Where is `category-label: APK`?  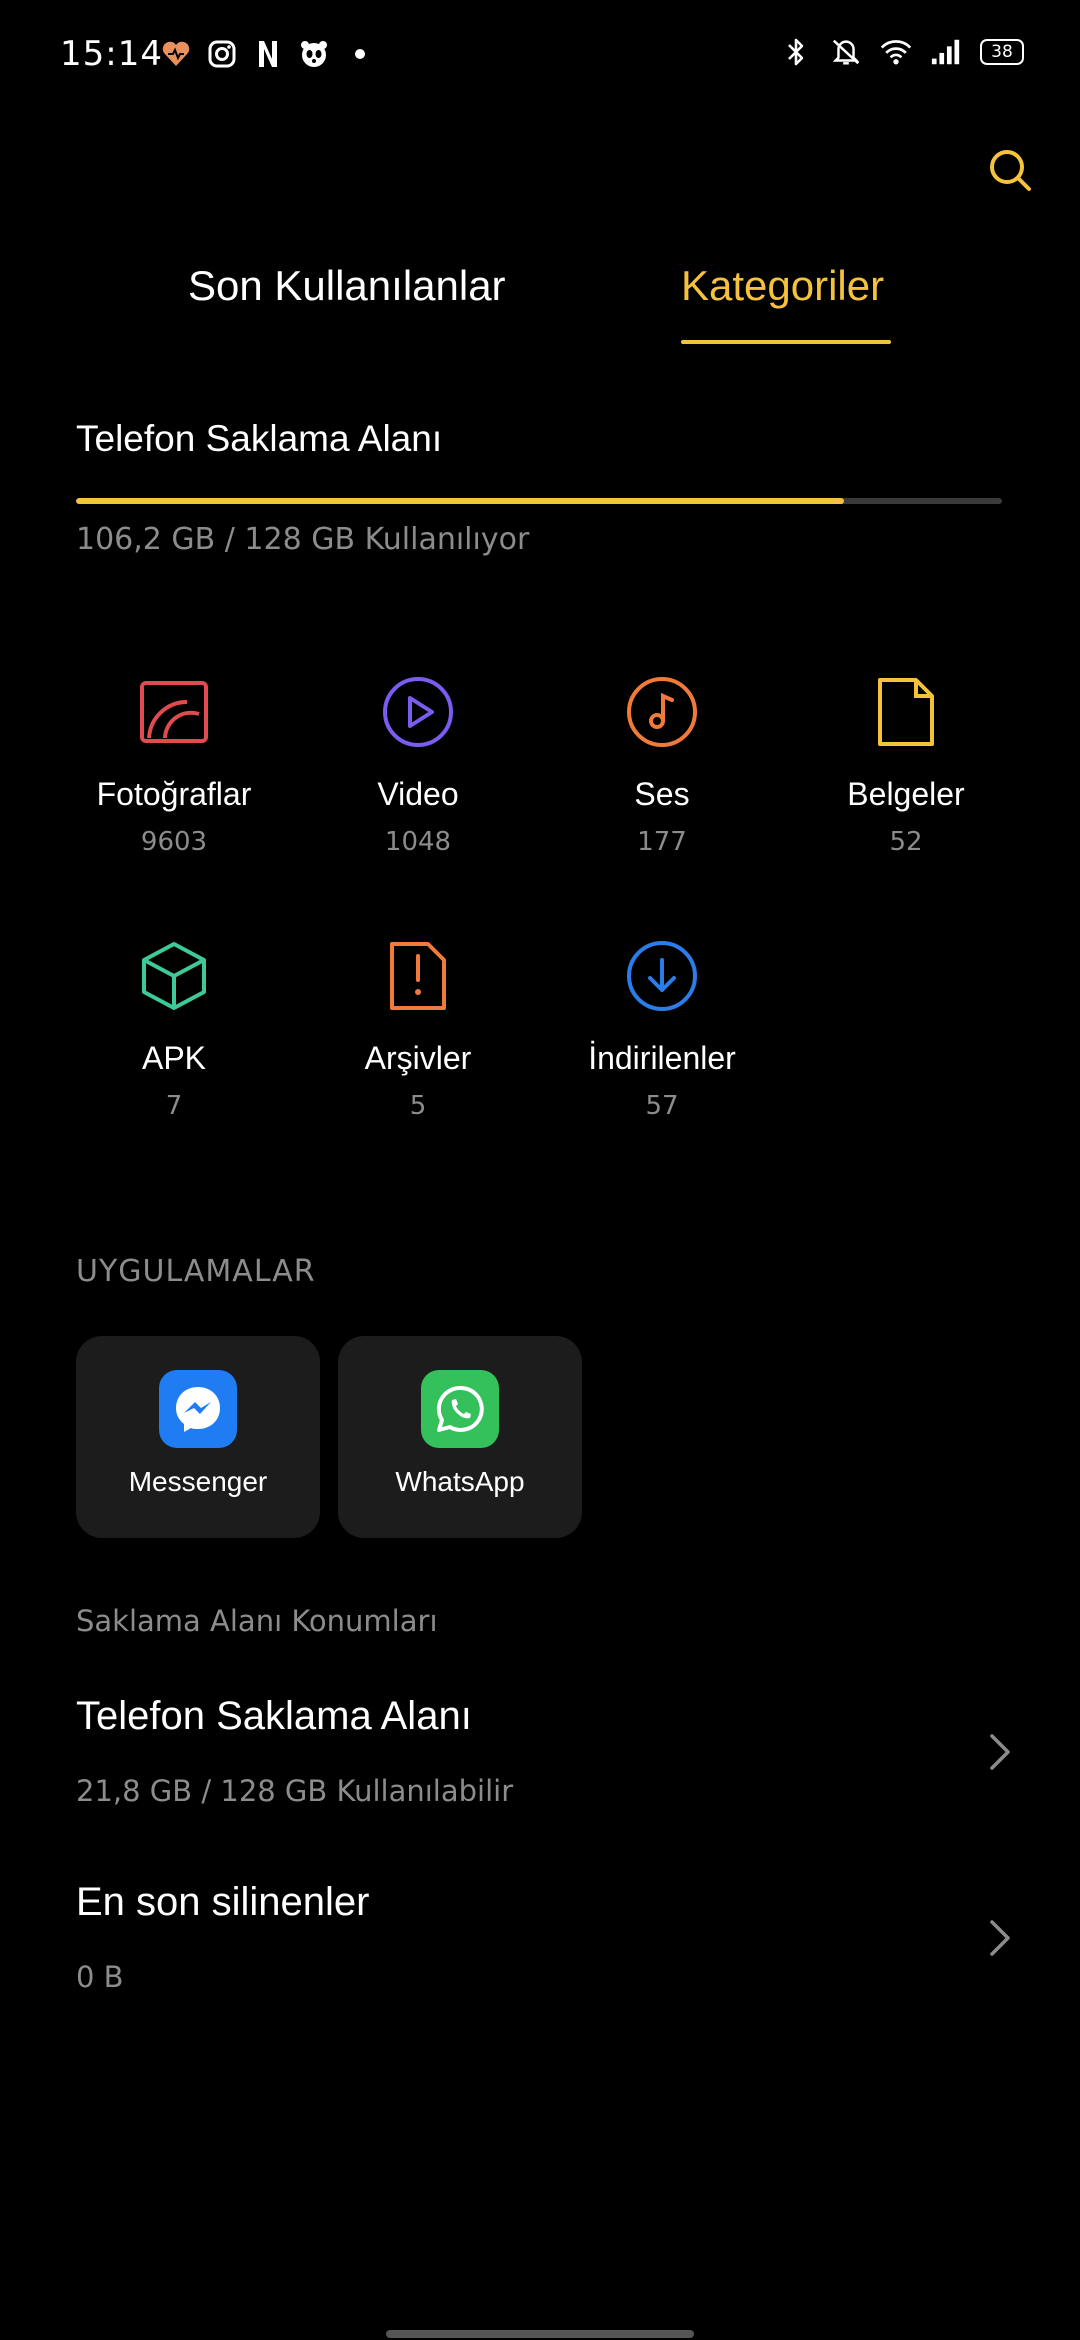 category-label: APK is located at coordinates (174, 1058).